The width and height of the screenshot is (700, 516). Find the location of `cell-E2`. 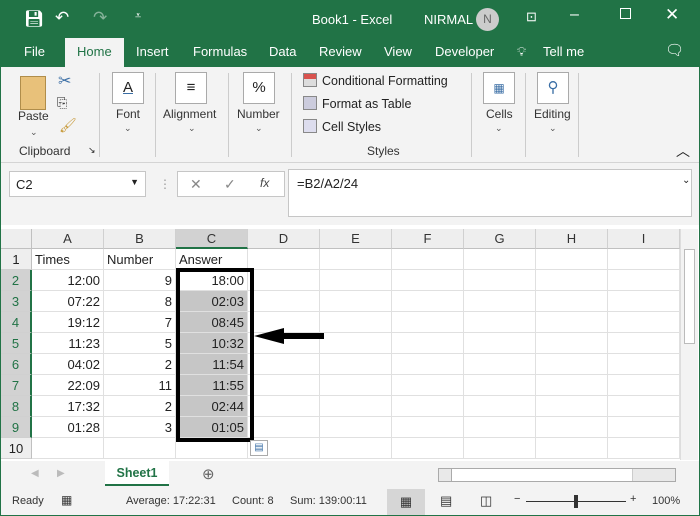

cell-E2 is located at coordinates (356, 280).